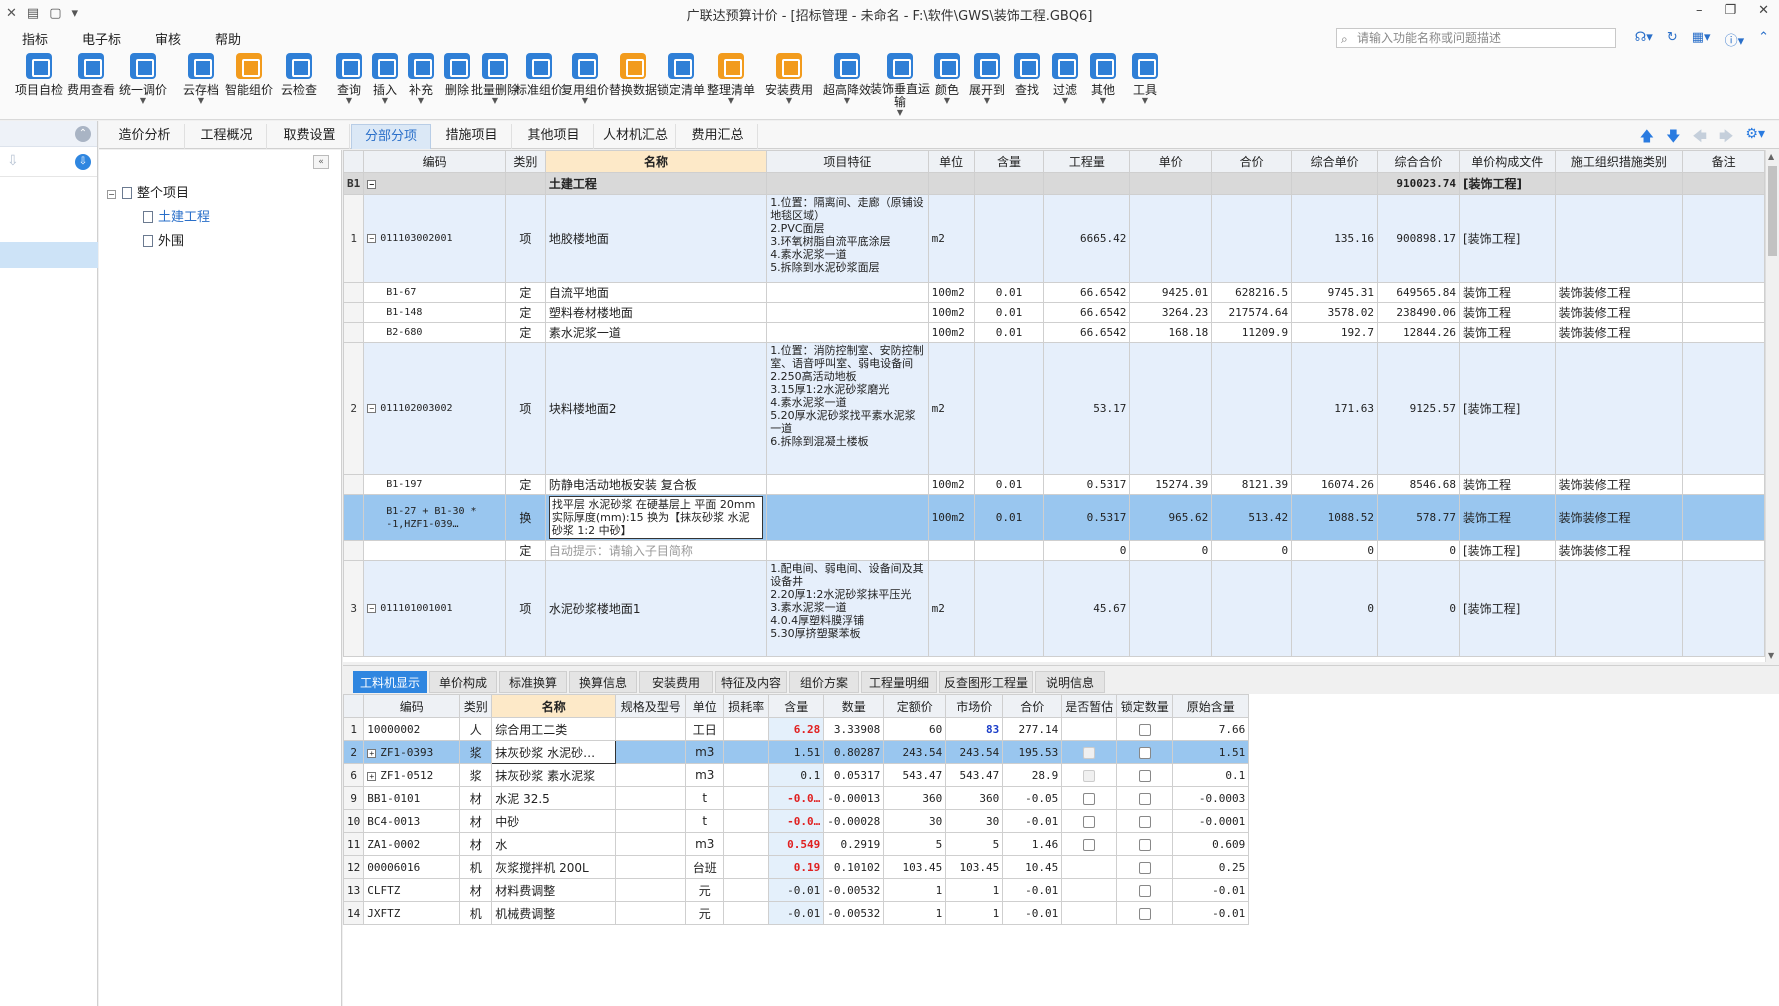 The width and height of the screenshot is (1779, 1006). What do you see at coordinates (636, 136) in the screenshot?
I see `tab-6: 人材机汇总` at bounding box center [636, 136].